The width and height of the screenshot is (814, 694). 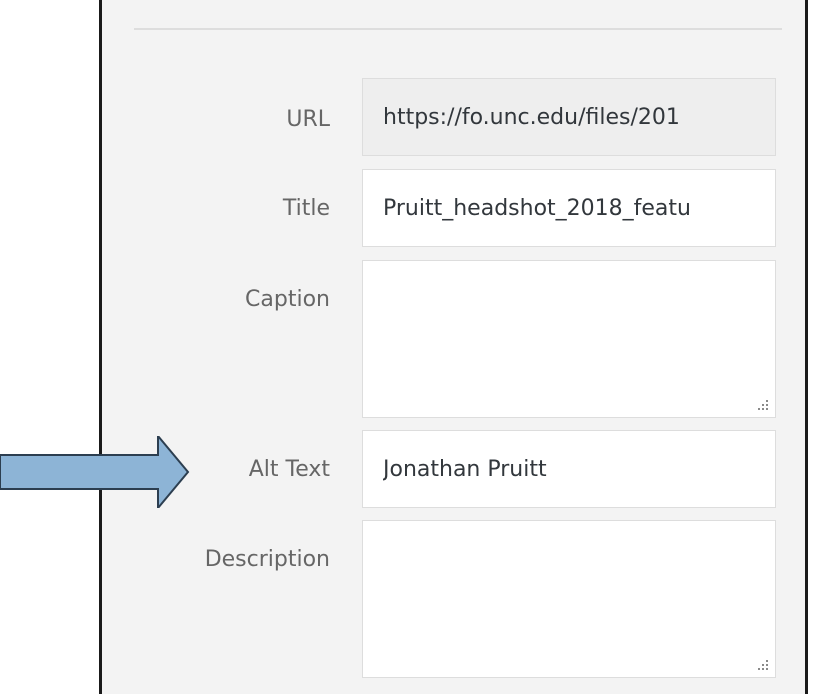 What do you see at coordinates (306, 208) in the screenshot?
I see `title-label: Title` at bounding box center [306, 208].